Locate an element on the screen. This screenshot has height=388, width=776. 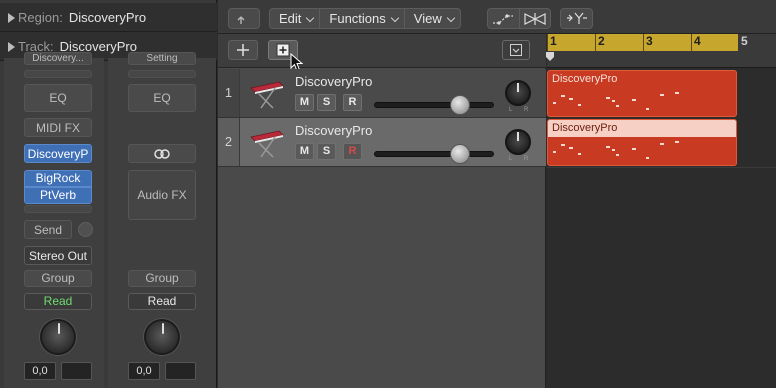
midi-region-selected: DiscoveryPro is located at coordinates (642, 142).